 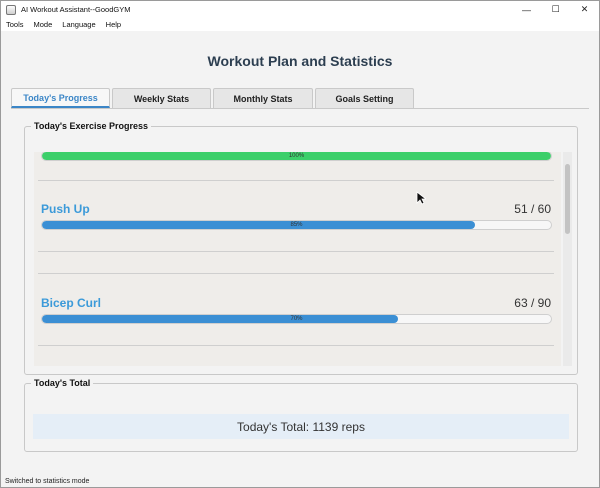 What do you see at coordinates (300, 108) in the screenshot?
I see `tab-divider` at bounding box center [300, 108].